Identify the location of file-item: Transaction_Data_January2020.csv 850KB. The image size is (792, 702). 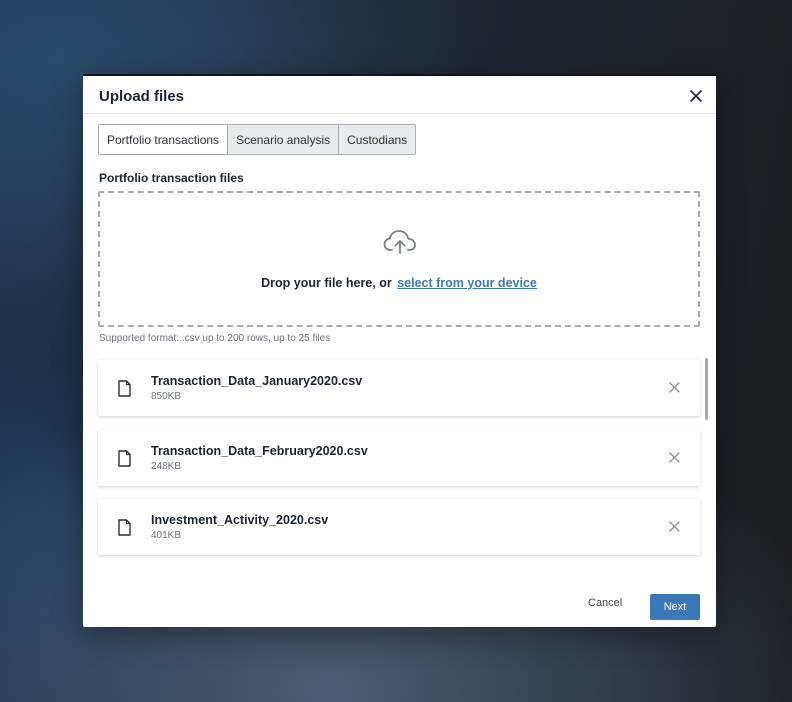
(399, 388).